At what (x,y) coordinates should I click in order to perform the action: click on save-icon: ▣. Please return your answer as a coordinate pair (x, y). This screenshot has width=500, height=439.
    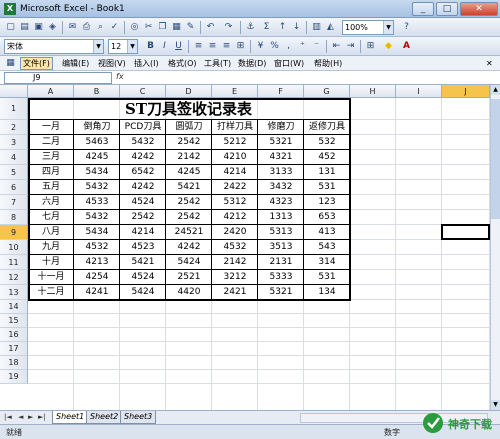
    Looking at the image, I should click on (38, 27).